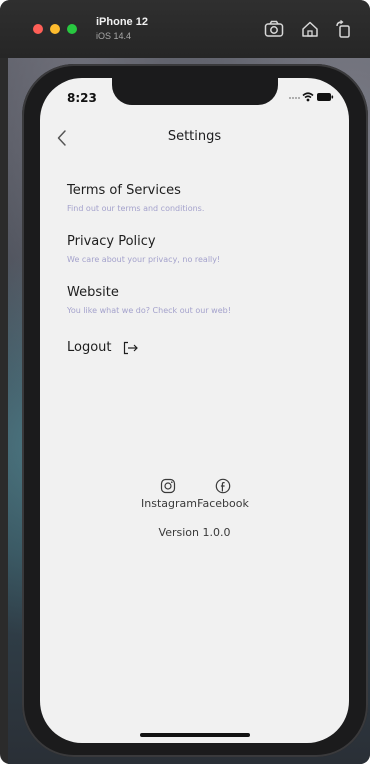 The height and width of the screenshot is (764, 370). What do you see at coordinates (310, 29) in the screenshot?
I see `home-icon` at bounding box center [310, 29].